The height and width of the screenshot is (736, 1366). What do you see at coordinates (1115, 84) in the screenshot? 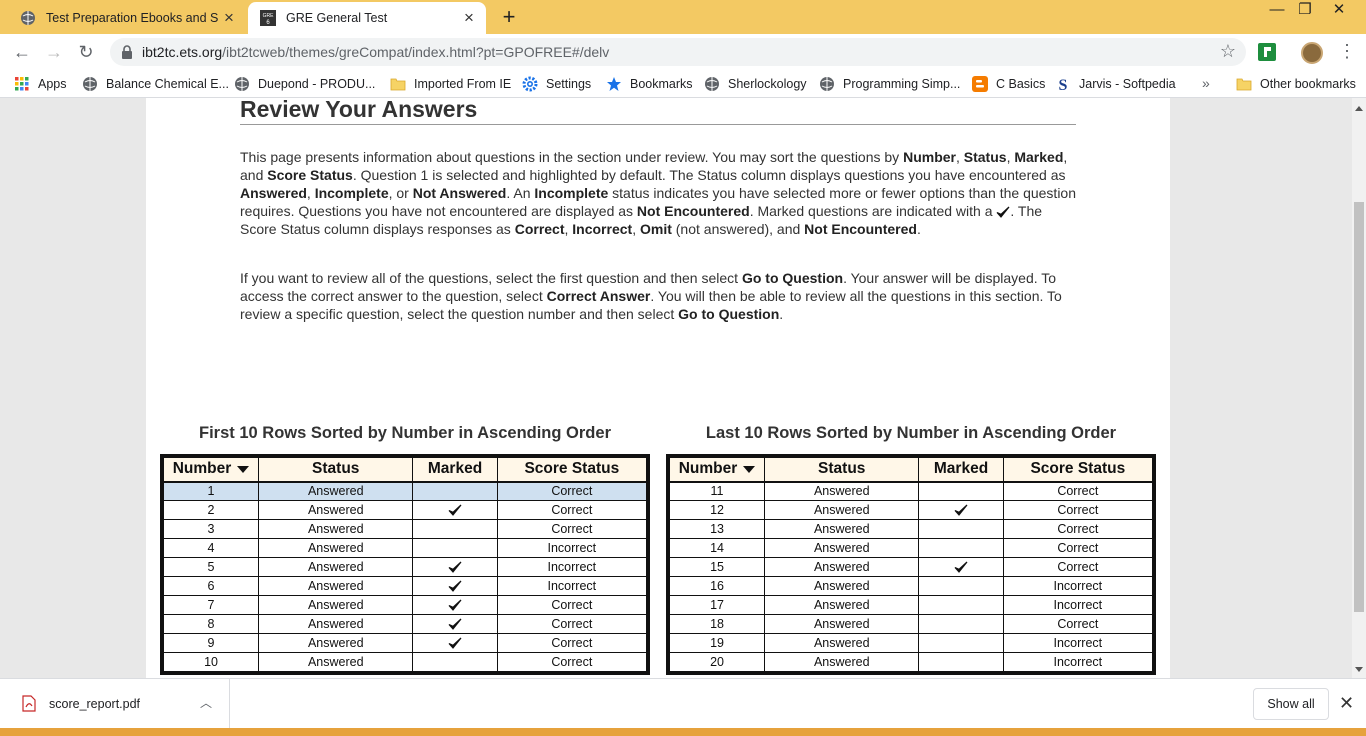
I see `bookmark-item: S Jarvis - Softpedia` at bounding box center [1115, 84].